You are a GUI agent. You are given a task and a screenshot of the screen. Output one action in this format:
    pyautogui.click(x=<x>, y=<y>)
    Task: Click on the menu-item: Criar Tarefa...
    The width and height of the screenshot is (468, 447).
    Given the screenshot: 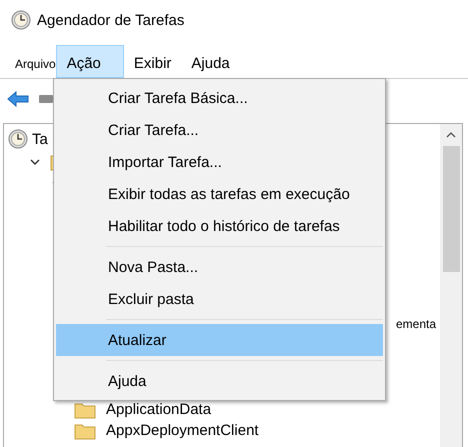 What is the action you would take?
    pyautogui.click(x=219, y=130)
    